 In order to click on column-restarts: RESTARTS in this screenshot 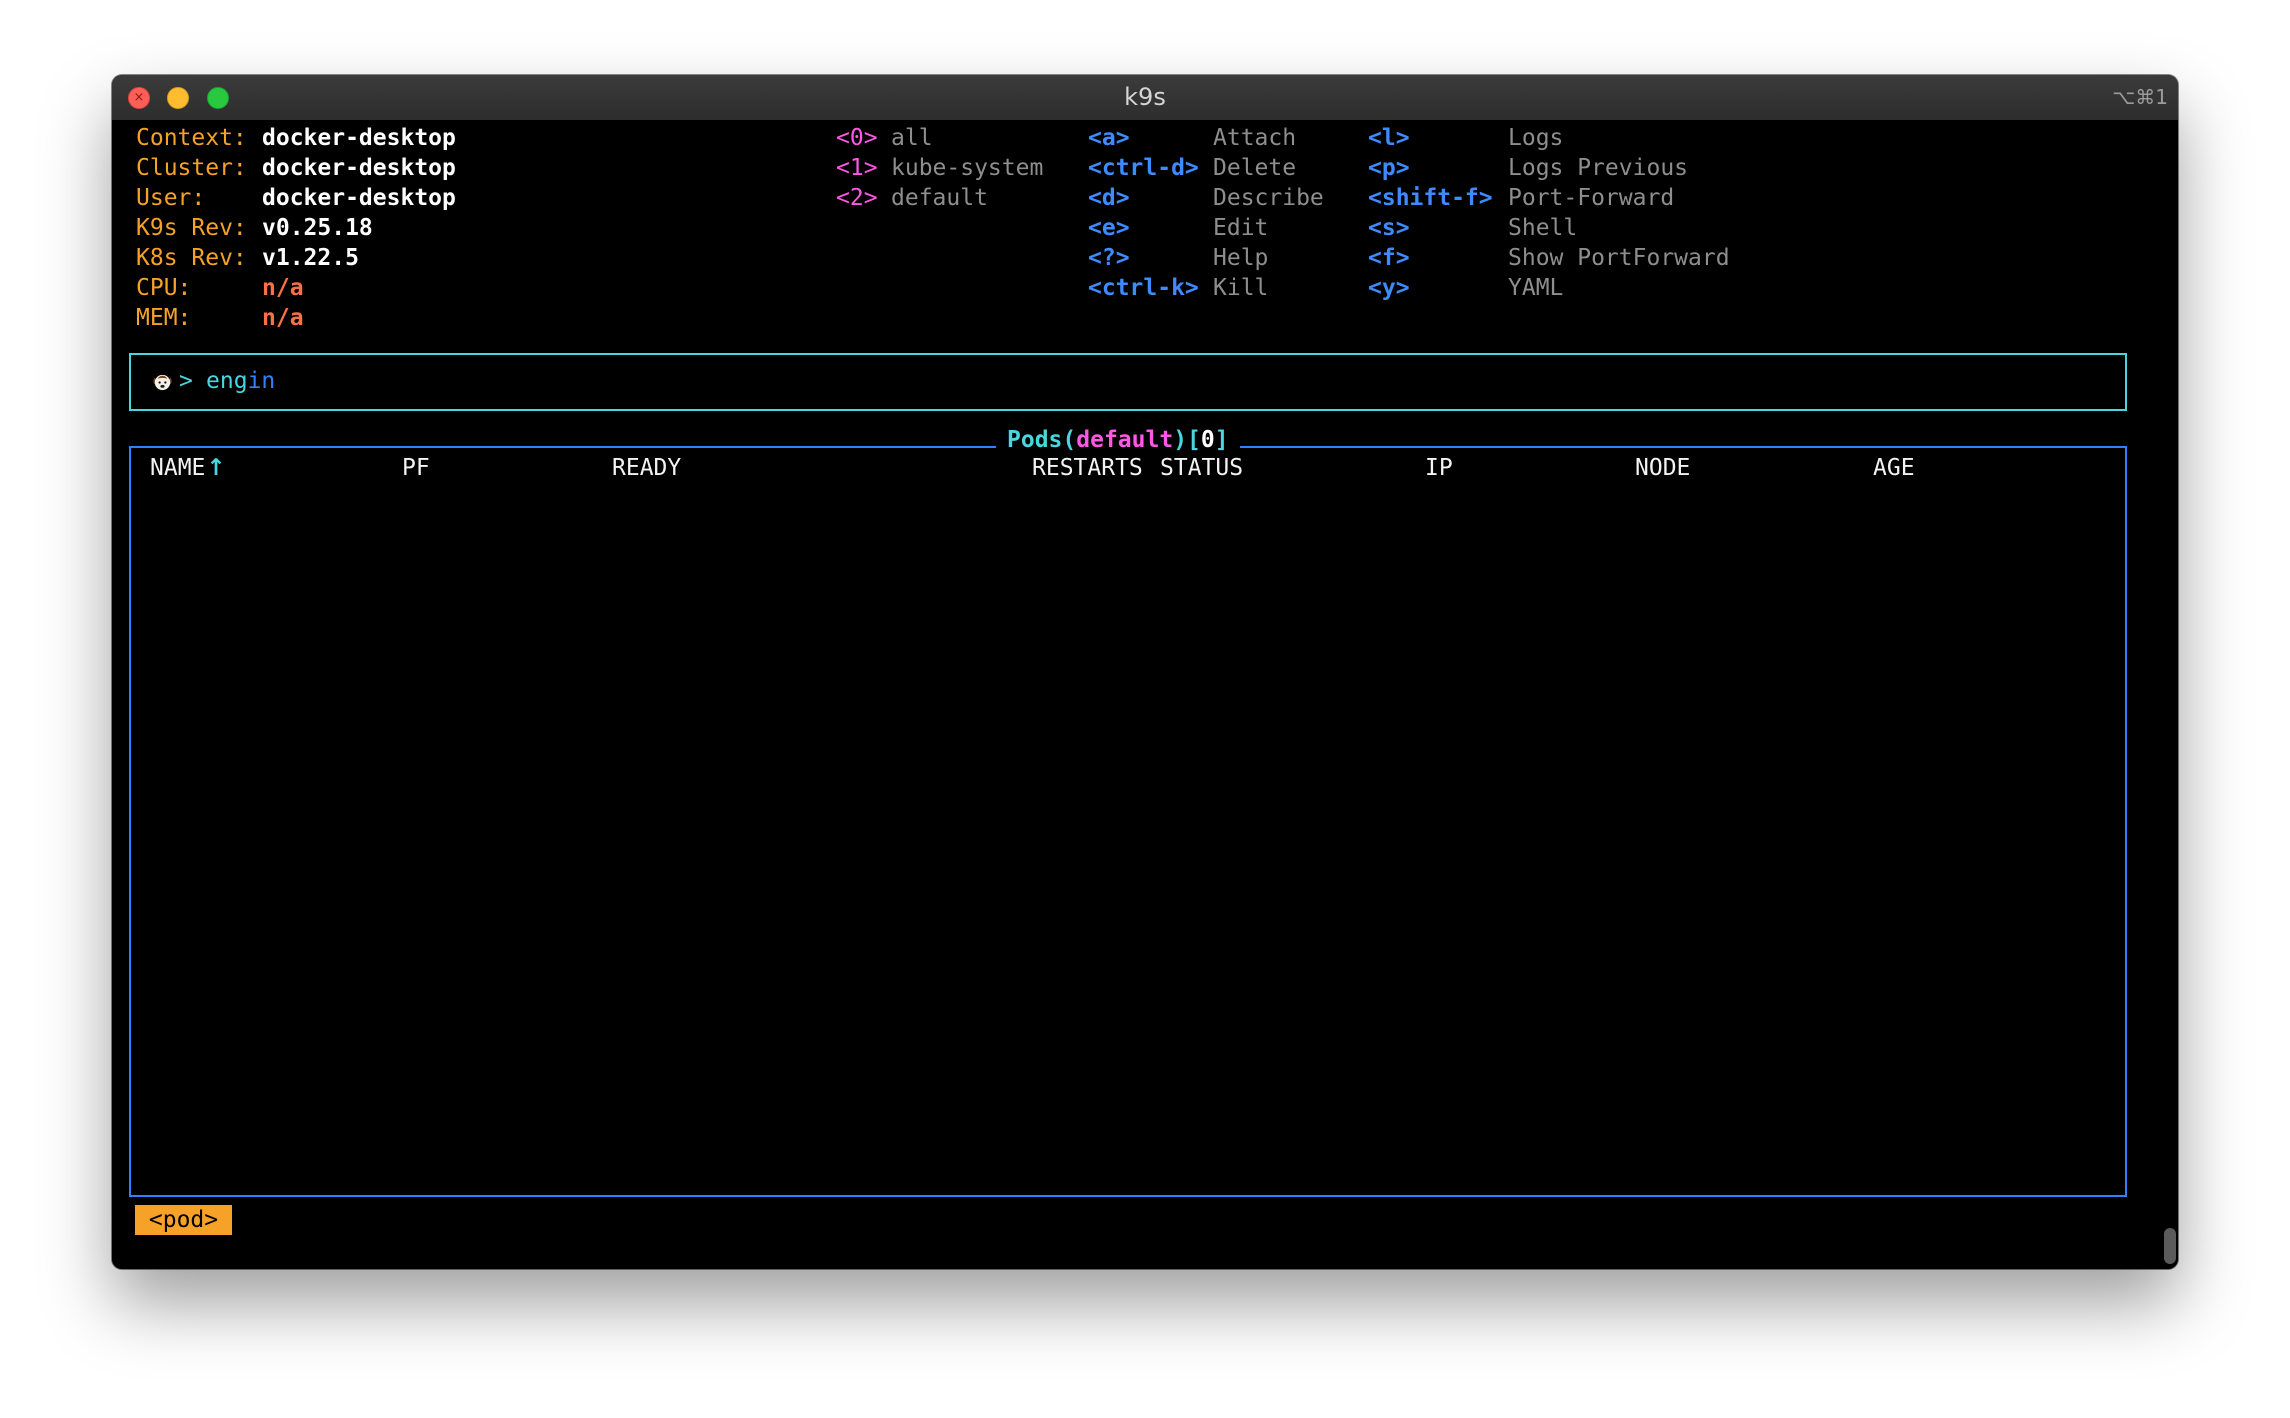, I will do `click(1087, 468)`.